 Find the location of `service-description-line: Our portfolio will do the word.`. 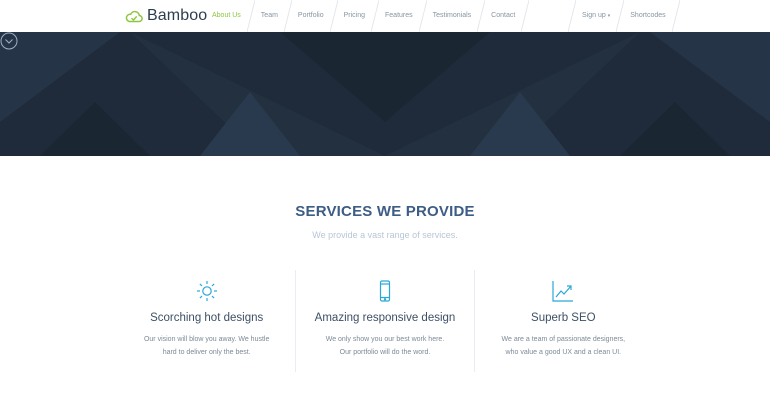

service-description-line: Our portfolio will do the word. is located at coordinates (385, 352).